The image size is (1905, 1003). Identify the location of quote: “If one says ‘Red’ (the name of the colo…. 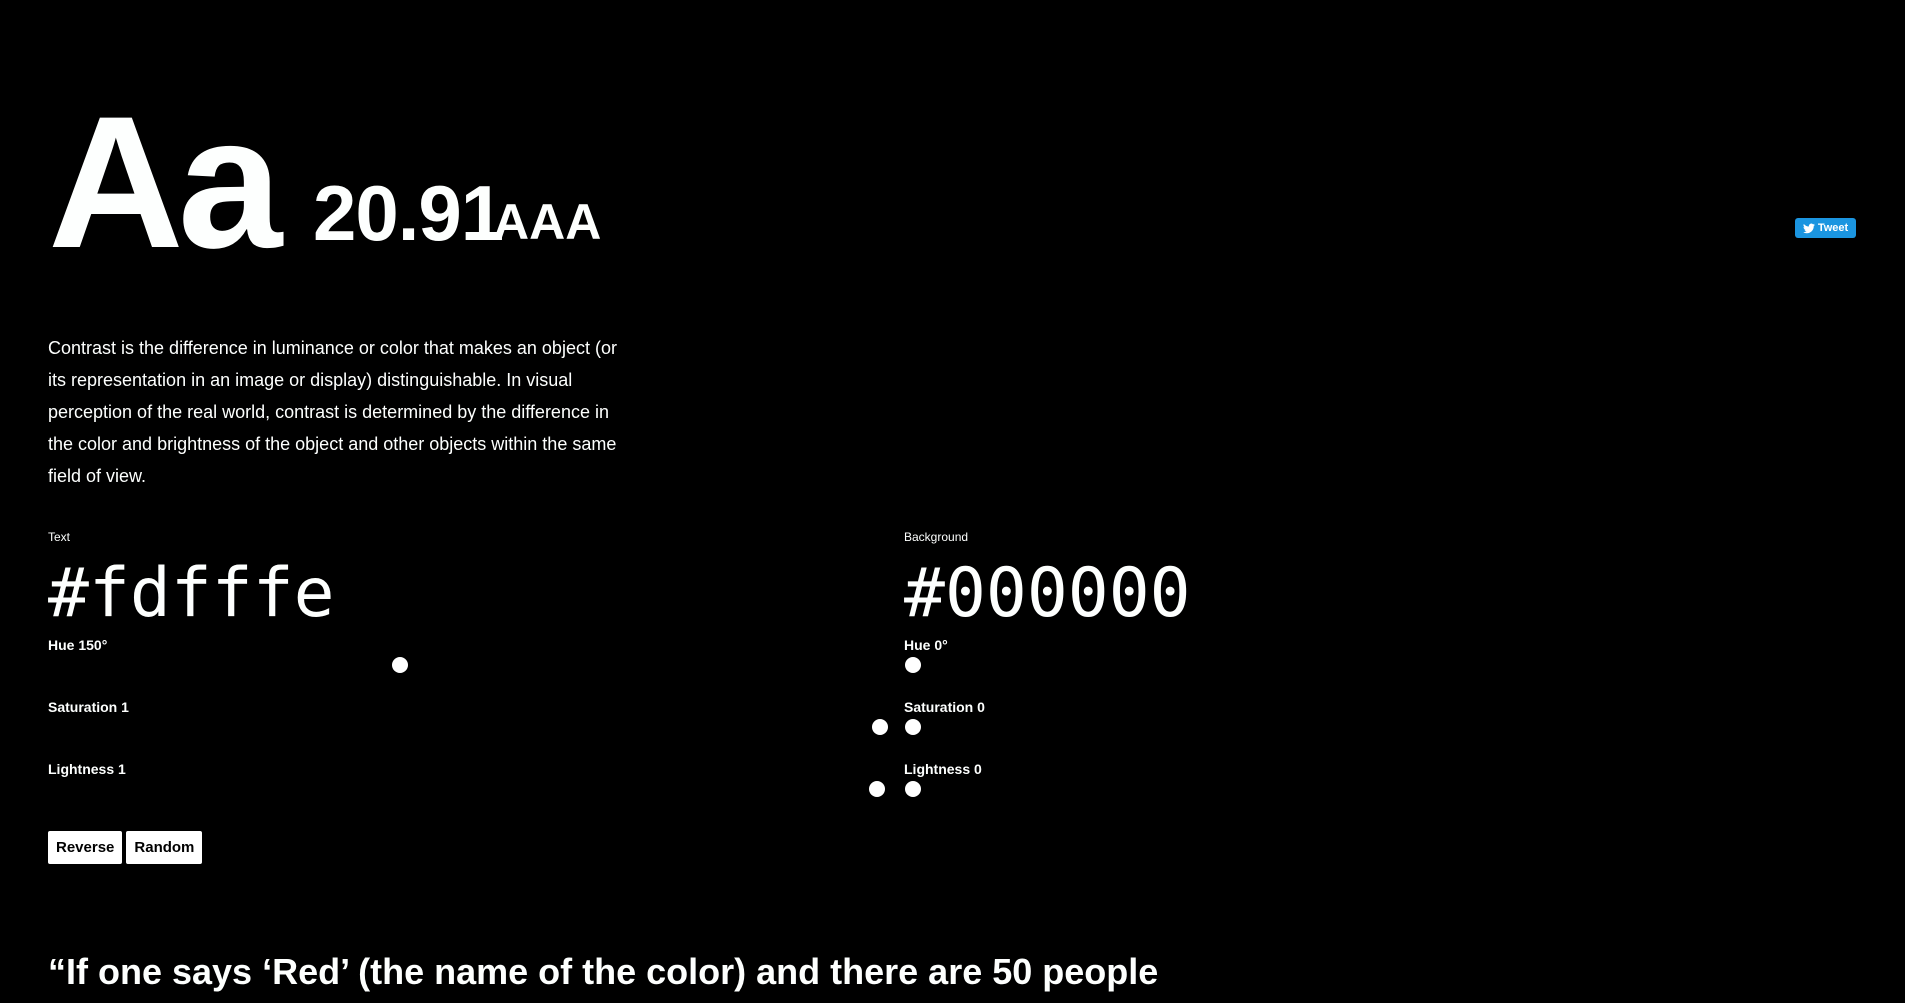
(603, 971).